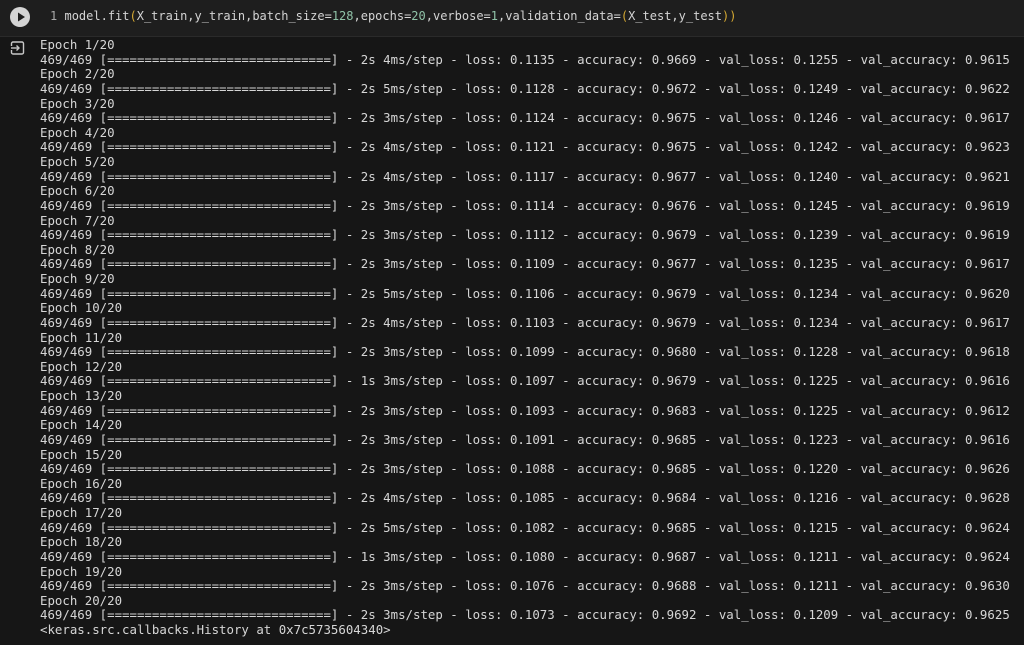 Image resolution: width=1024 pixels, height=645 pixels. Describe the element at coordinates (81, 425) in the screenshot. I see `output-line: Epoch 14/20` at that location.